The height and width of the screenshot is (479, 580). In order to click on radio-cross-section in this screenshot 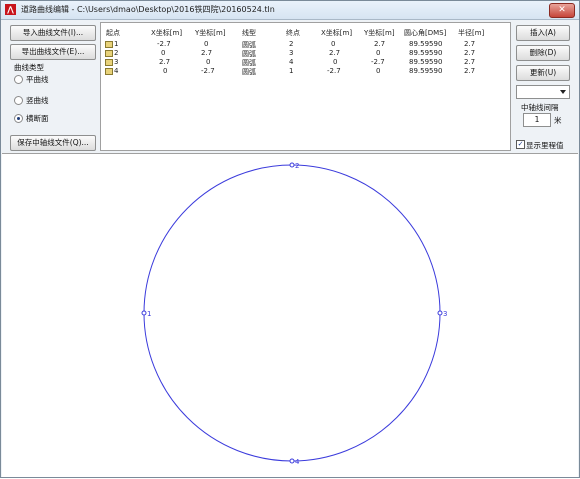, I will do `click(18, 118)`.